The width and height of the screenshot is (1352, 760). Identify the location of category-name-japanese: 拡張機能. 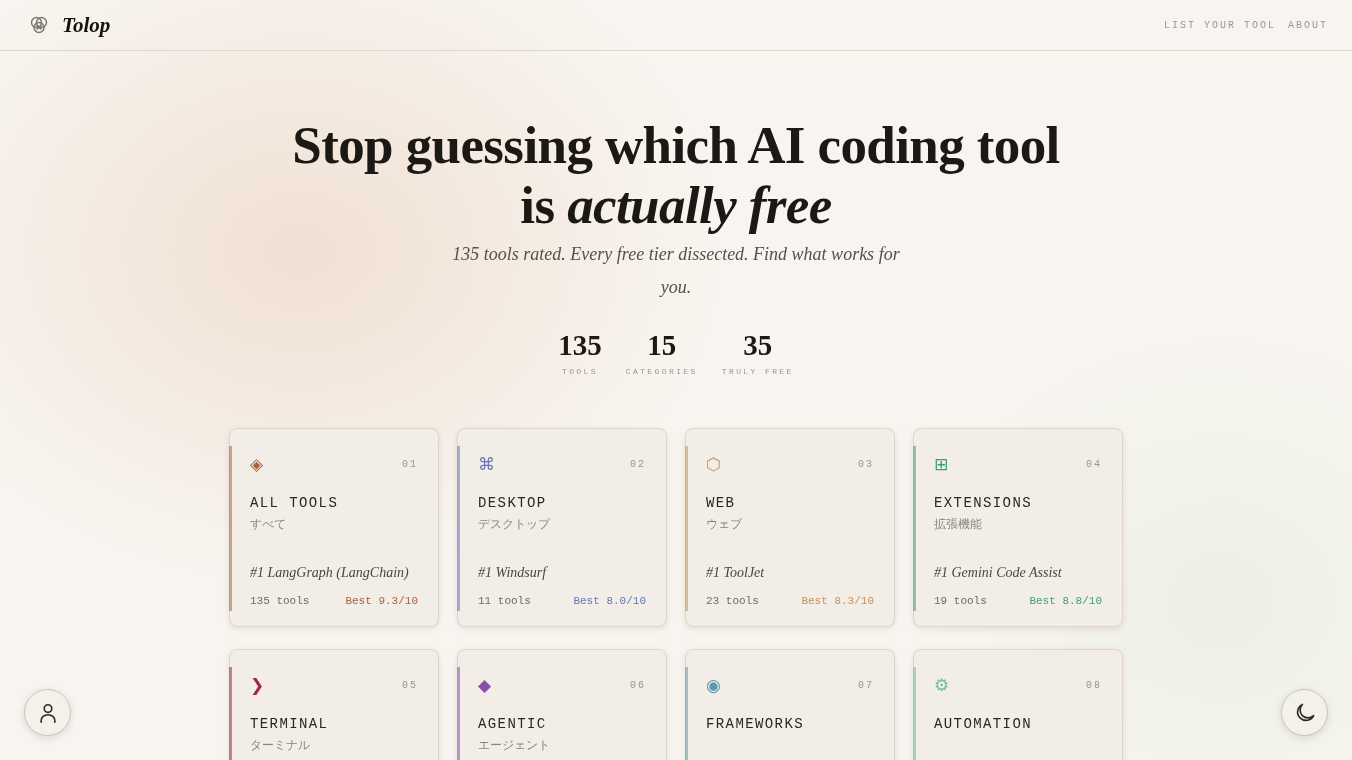
(958, 524).